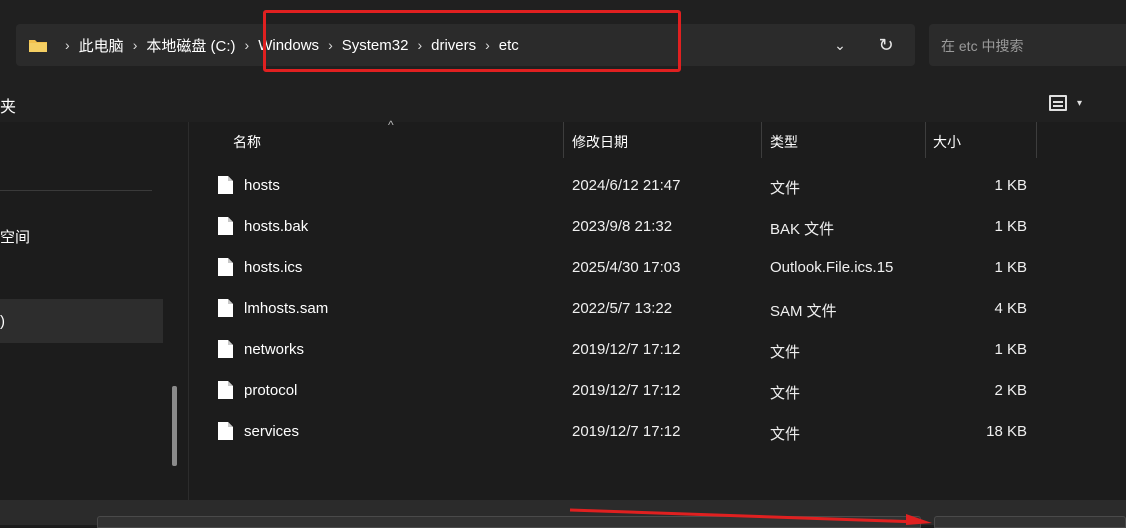 The height and width of the screenshot is (528, 1126). I want to click on file-name: lmhosts.sam, so click(286, 308).